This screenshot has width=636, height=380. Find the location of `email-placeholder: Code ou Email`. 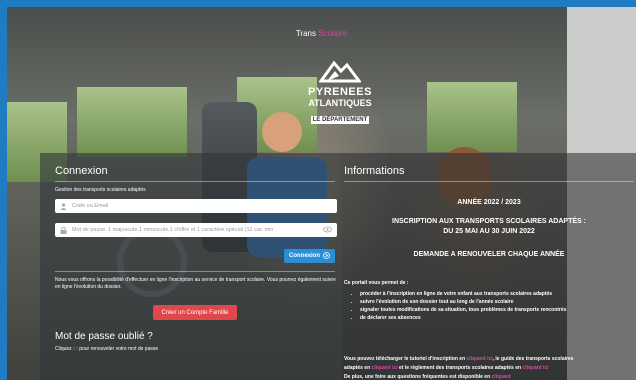

email-placeholder: Code ou Email is located at coordinates (90, 206).